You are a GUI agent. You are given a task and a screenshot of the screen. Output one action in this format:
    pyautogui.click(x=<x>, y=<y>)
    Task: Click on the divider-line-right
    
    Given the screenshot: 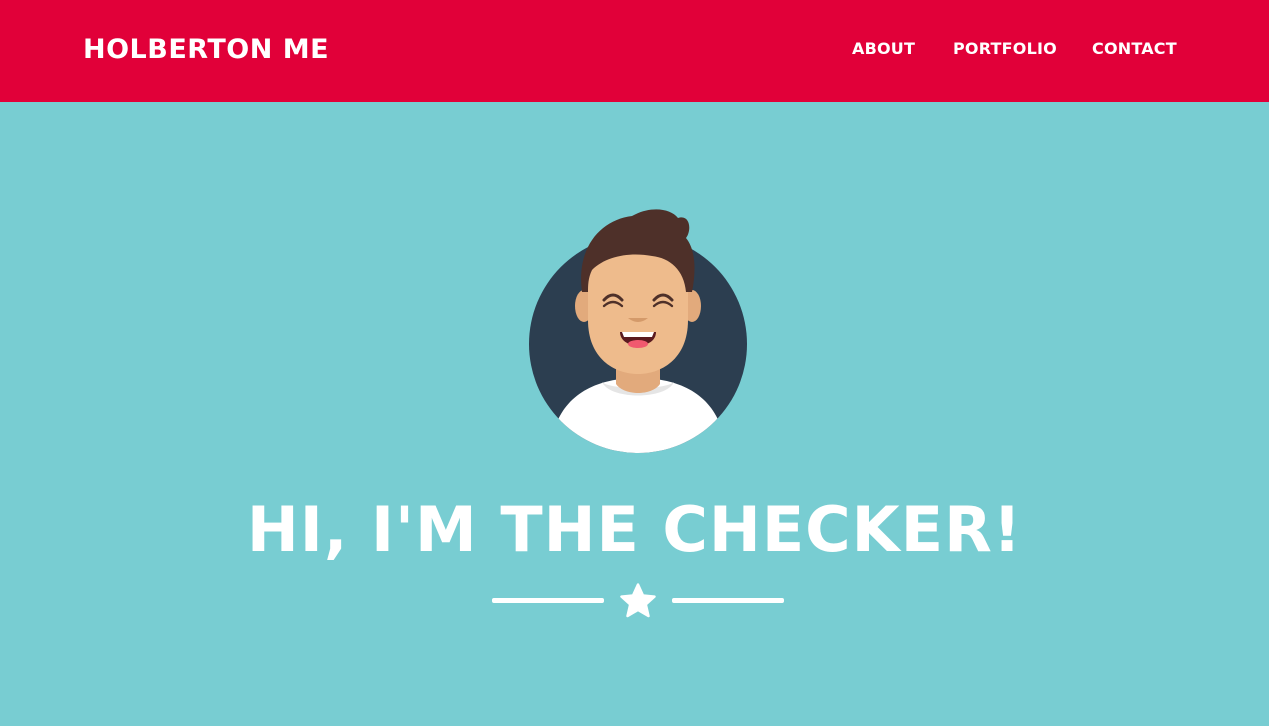 What is the action you would take?
    pyautogui.click(x=728, y=600)
    